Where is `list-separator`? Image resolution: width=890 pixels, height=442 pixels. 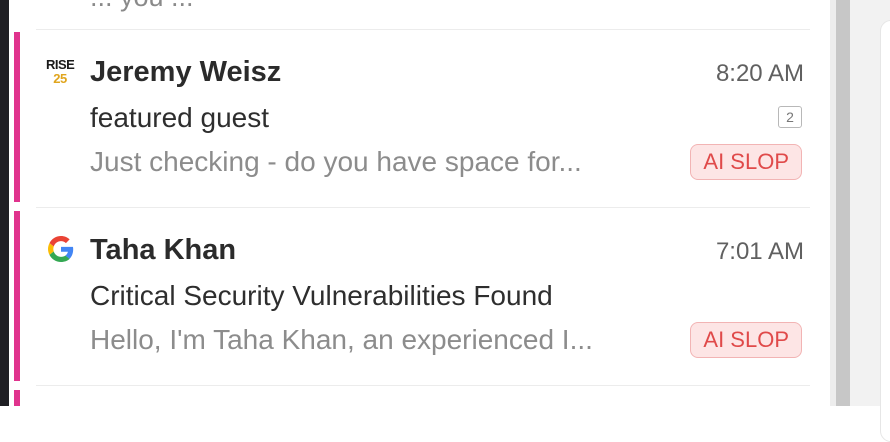 list-separator is located at coordinates (423, 385).